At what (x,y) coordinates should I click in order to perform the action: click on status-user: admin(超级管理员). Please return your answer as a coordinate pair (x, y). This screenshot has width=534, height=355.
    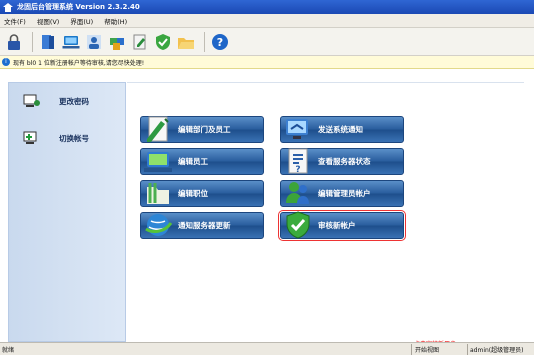
    Looking at the image, I should click on (497, 350).